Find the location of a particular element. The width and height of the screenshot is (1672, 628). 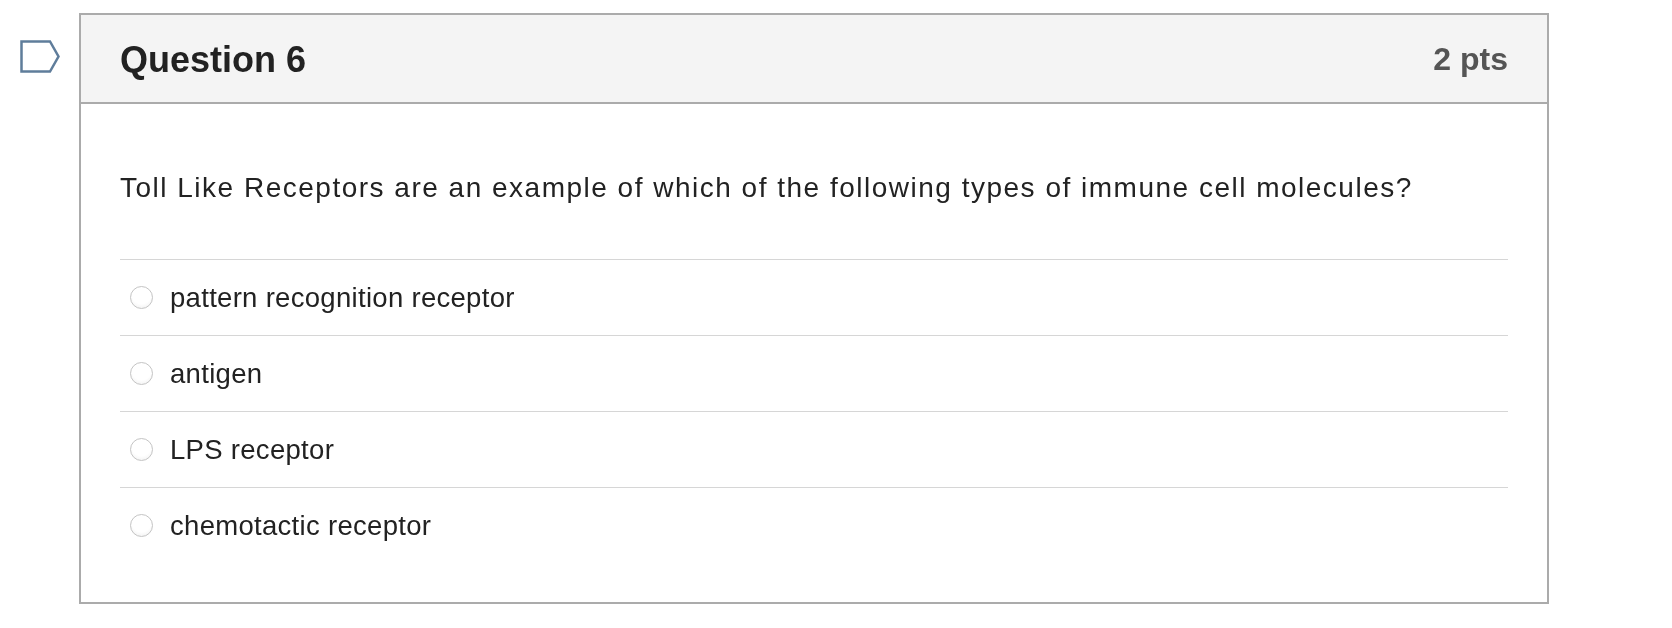

answer-label: antigen is located at coordinates (216, 373).